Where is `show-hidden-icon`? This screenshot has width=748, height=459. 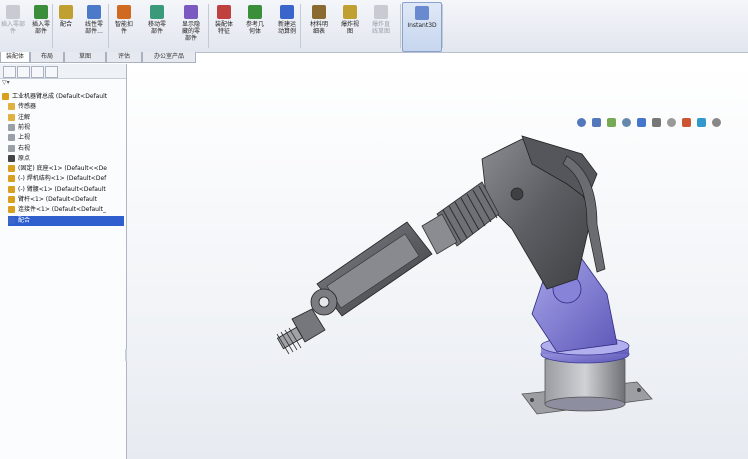
show-hidden-icon is located at coordinates (191, 12).